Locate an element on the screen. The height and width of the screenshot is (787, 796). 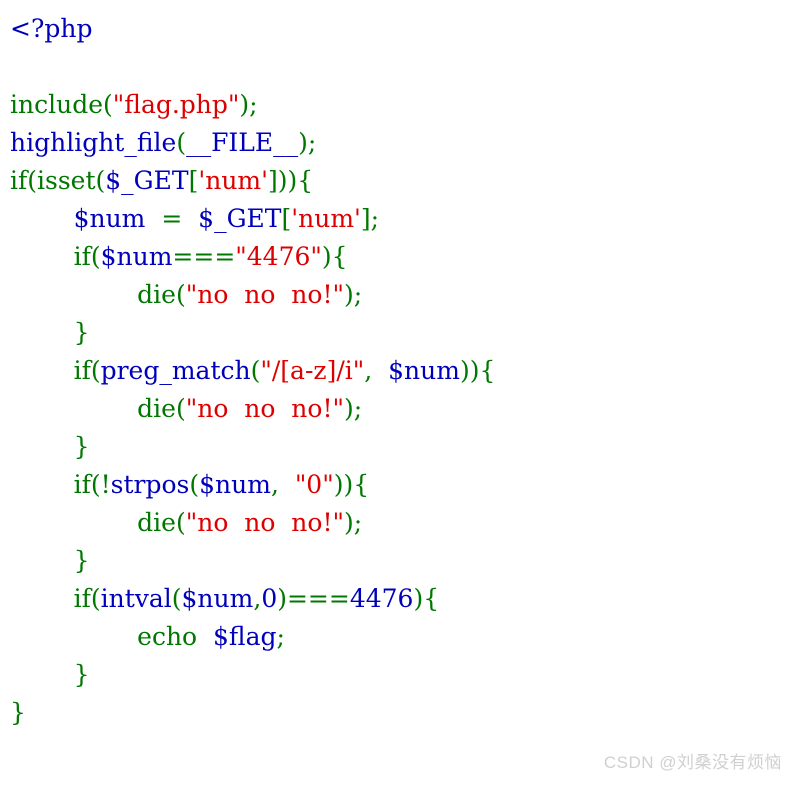
code-token-tag: <?php is located at coordinates (51, 28).